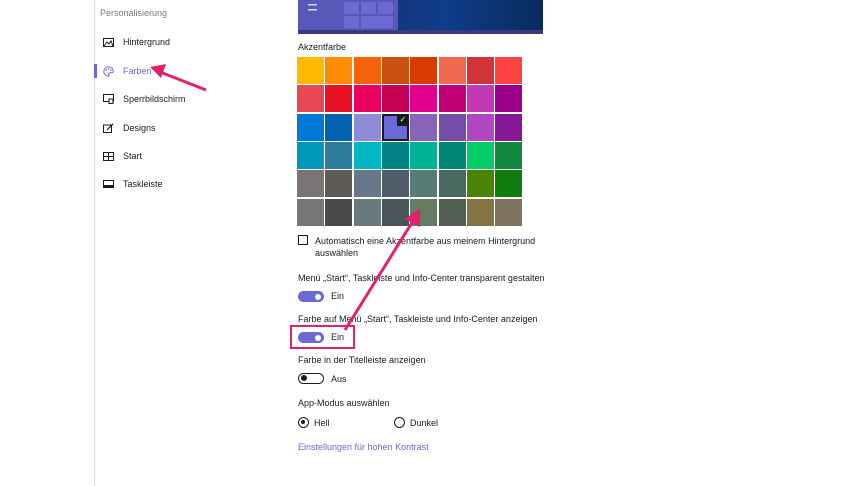 The height and width of the screenshot is (486, 864). Describe the element at coordinates (179, 128) in the screenshot. I see `sidebar-item-designs: Designs` at that location.